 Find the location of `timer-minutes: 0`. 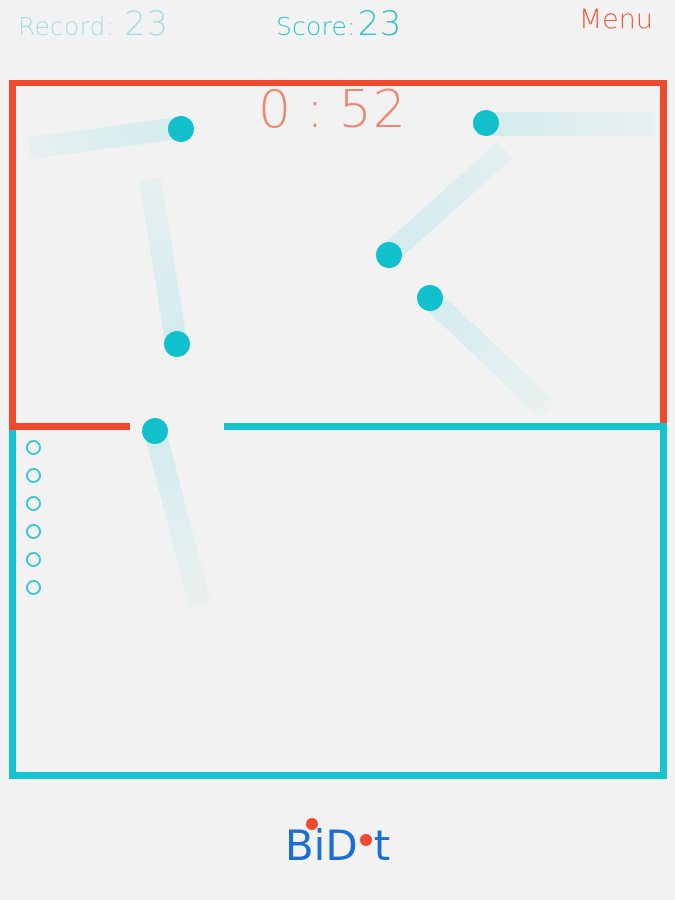

timer-minutes: 0 is located at coordinates (275, 110).